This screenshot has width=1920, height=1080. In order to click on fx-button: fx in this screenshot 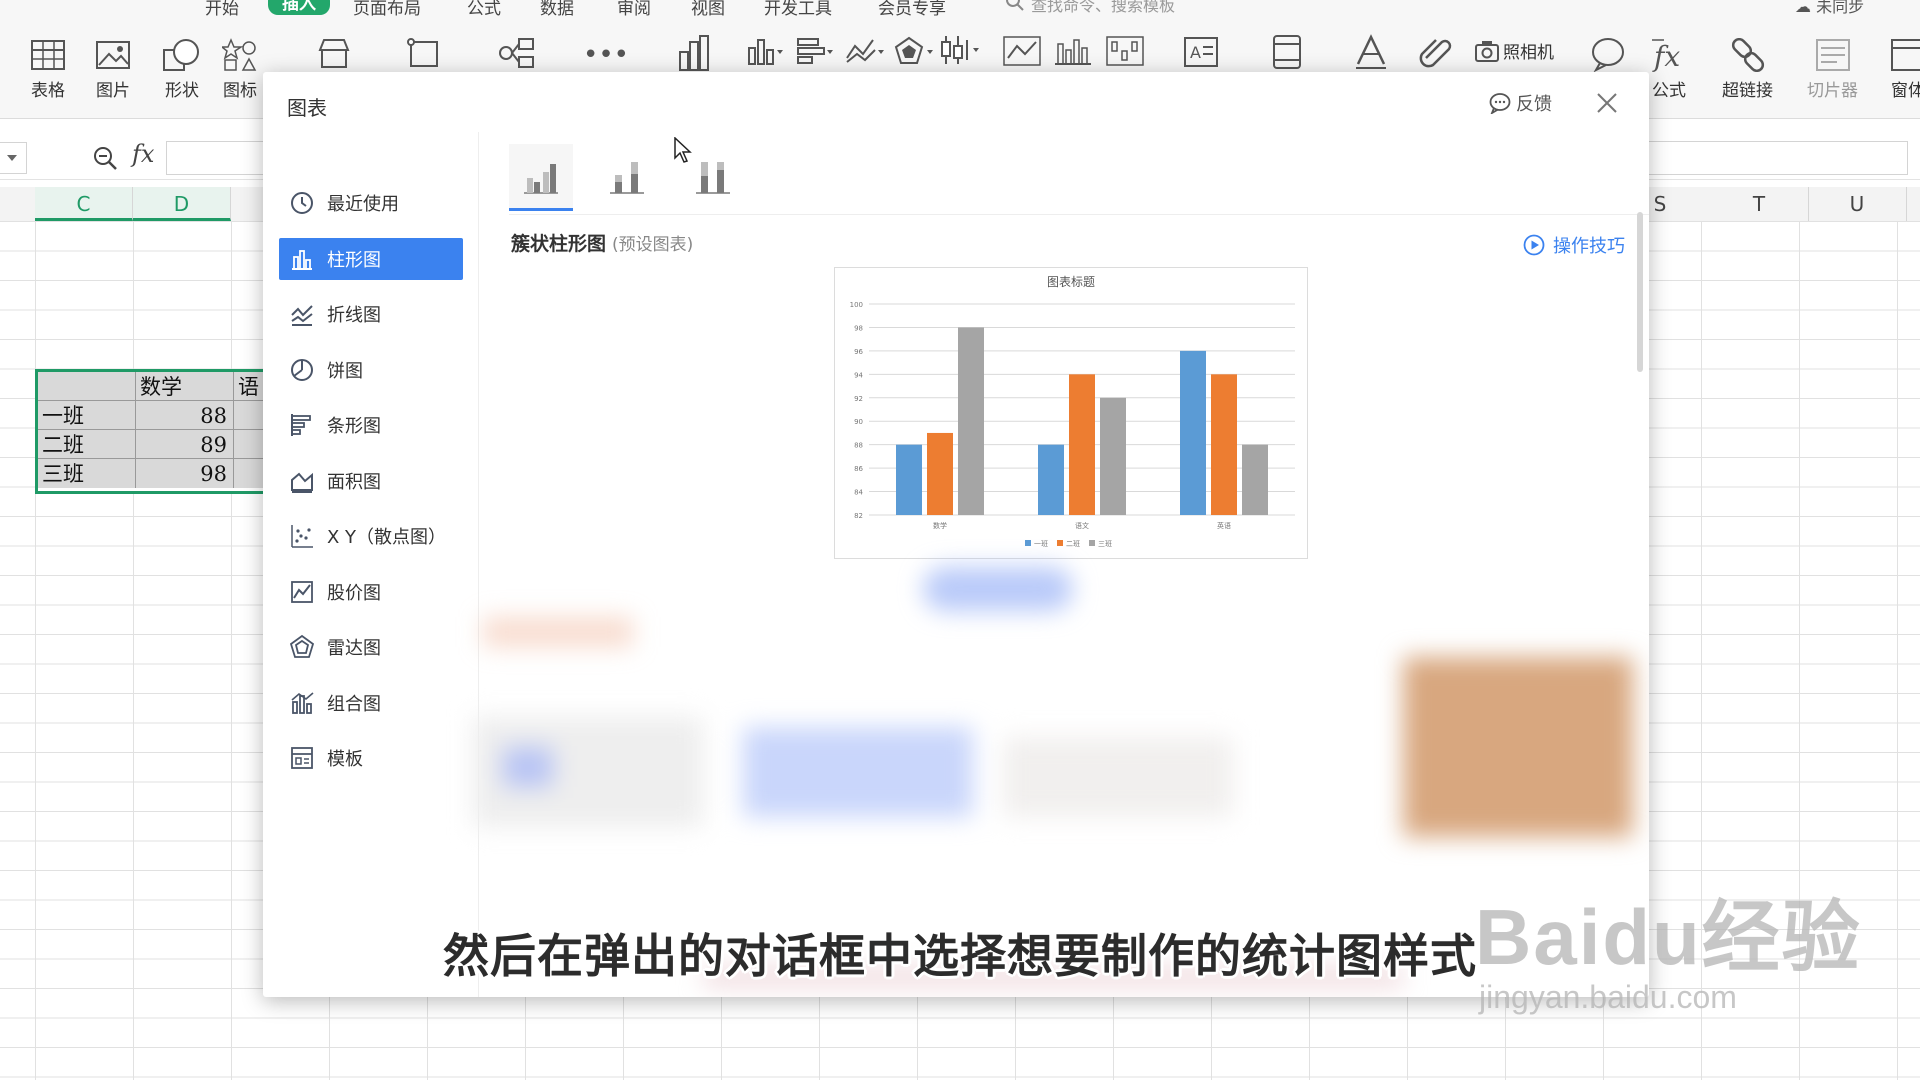, I will do `click(143, 154)`.